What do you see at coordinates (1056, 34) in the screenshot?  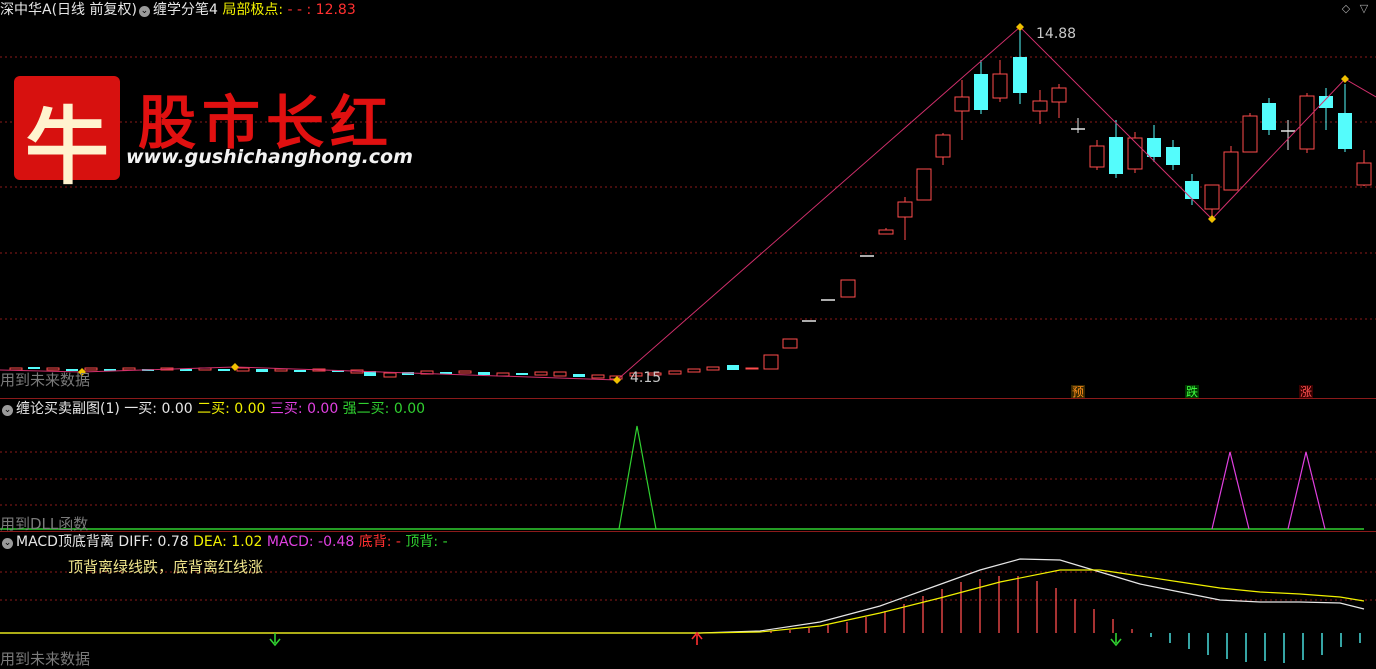 I see `peak-price-label: 14.88` at bounding box center [1056, 34].